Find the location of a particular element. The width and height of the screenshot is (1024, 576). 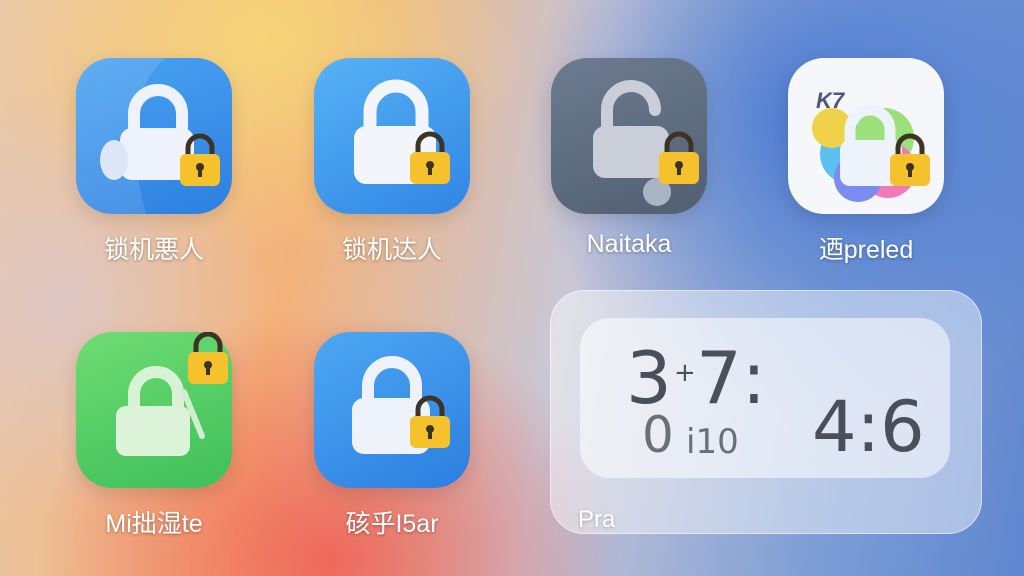

app-lock-1: 锁机悪人 is located at coordinates (154, 162).